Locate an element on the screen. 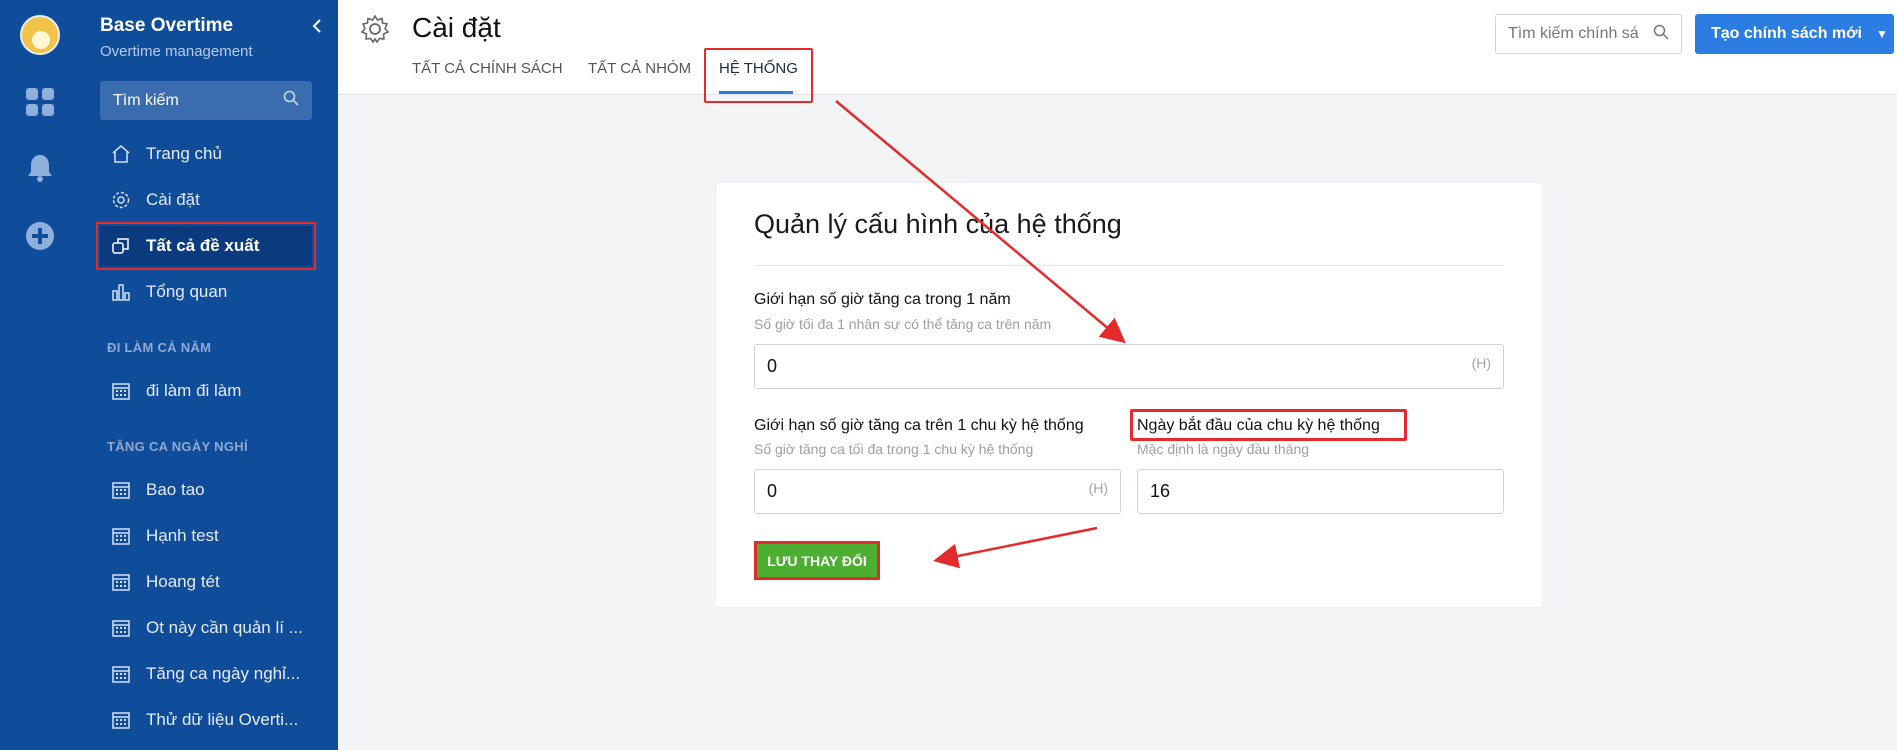  app-rail is located at coordinates (40, 375).